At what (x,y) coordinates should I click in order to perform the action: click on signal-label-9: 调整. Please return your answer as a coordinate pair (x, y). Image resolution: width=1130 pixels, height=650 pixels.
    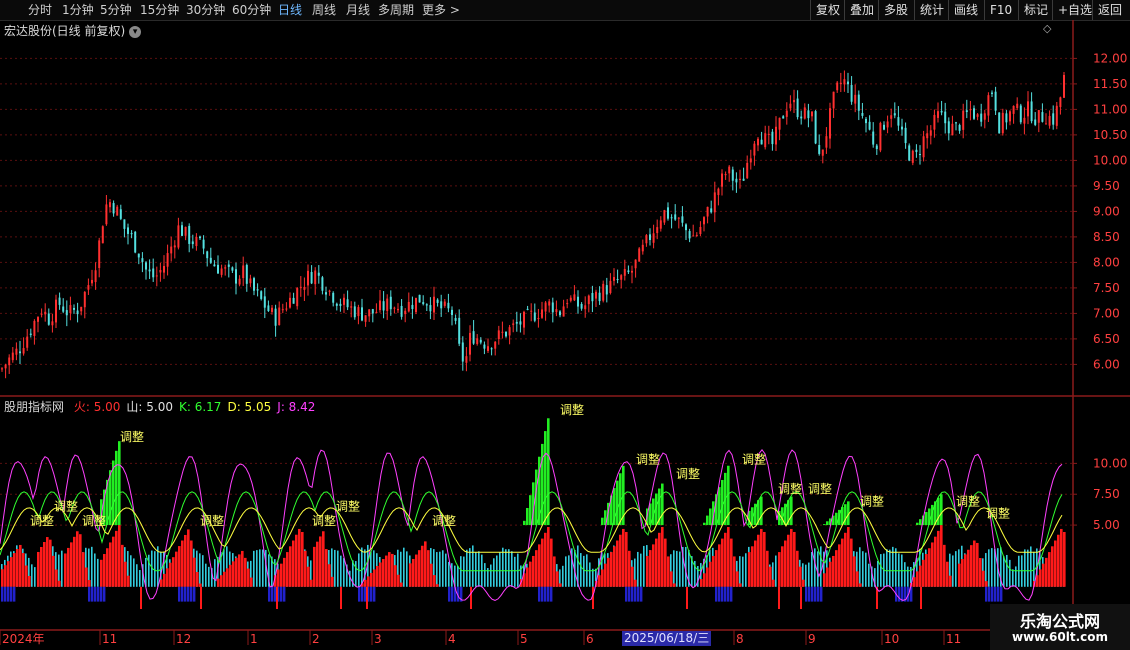
    Looking at the image, I should click on (648, 458).